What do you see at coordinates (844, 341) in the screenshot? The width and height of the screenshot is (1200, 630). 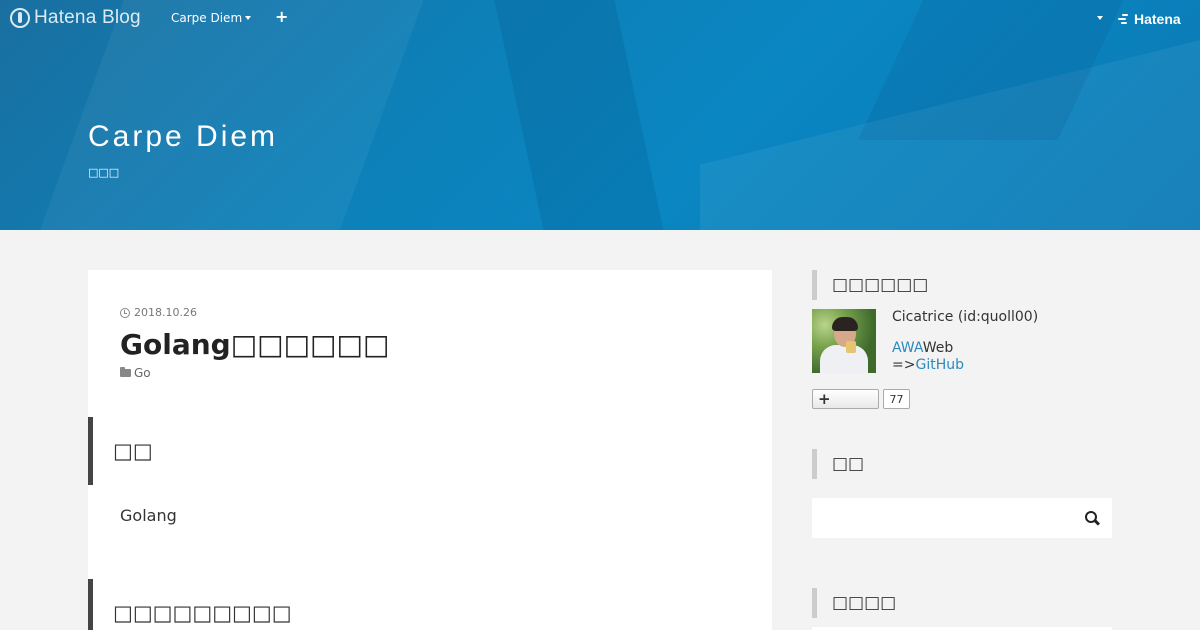 I see `profile-avatar` at bounding box center [844, 341].